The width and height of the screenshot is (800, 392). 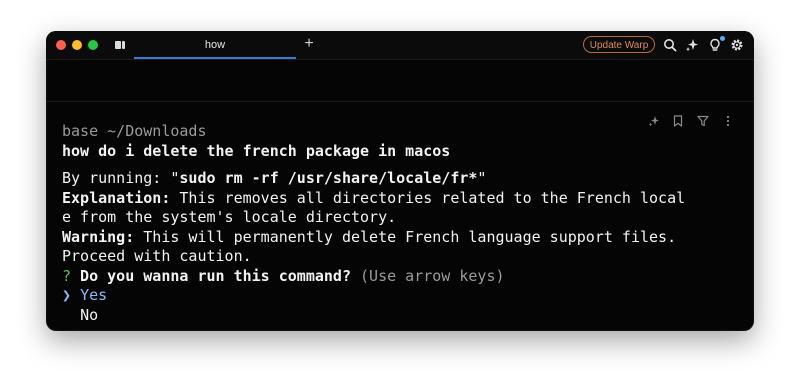 I want to click on option-yes: ❯ Yes, so click(x=402, y=296).